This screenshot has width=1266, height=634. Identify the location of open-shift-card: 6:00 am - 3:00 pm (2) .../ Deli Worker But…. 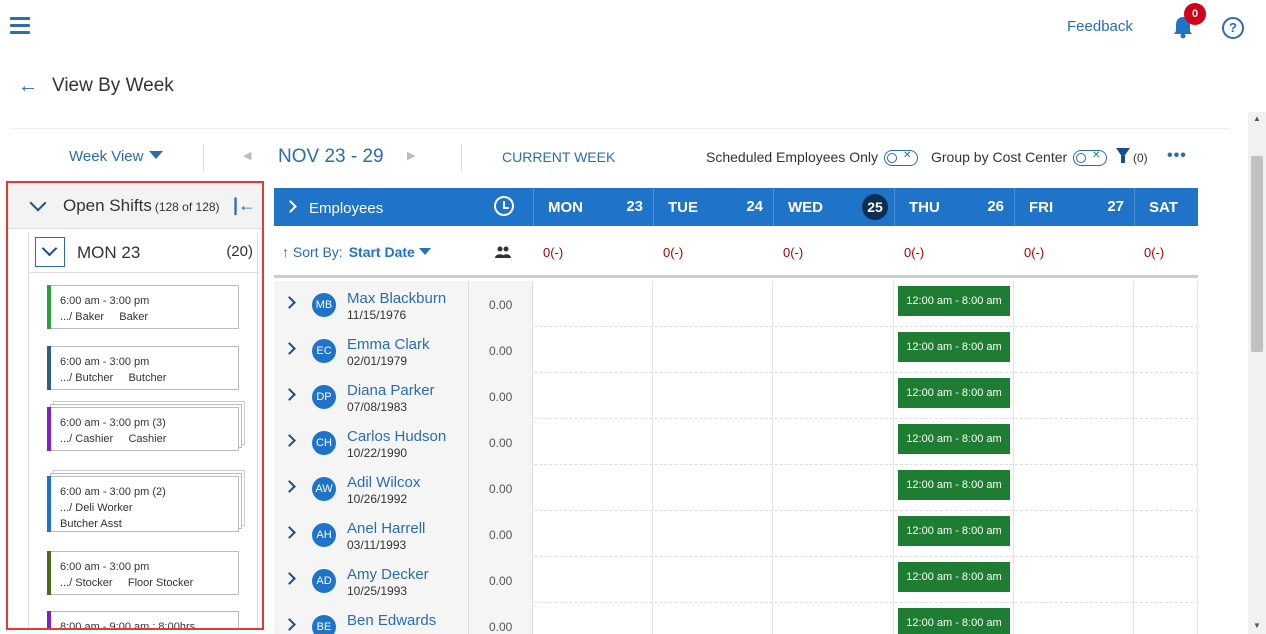
(143, 504).